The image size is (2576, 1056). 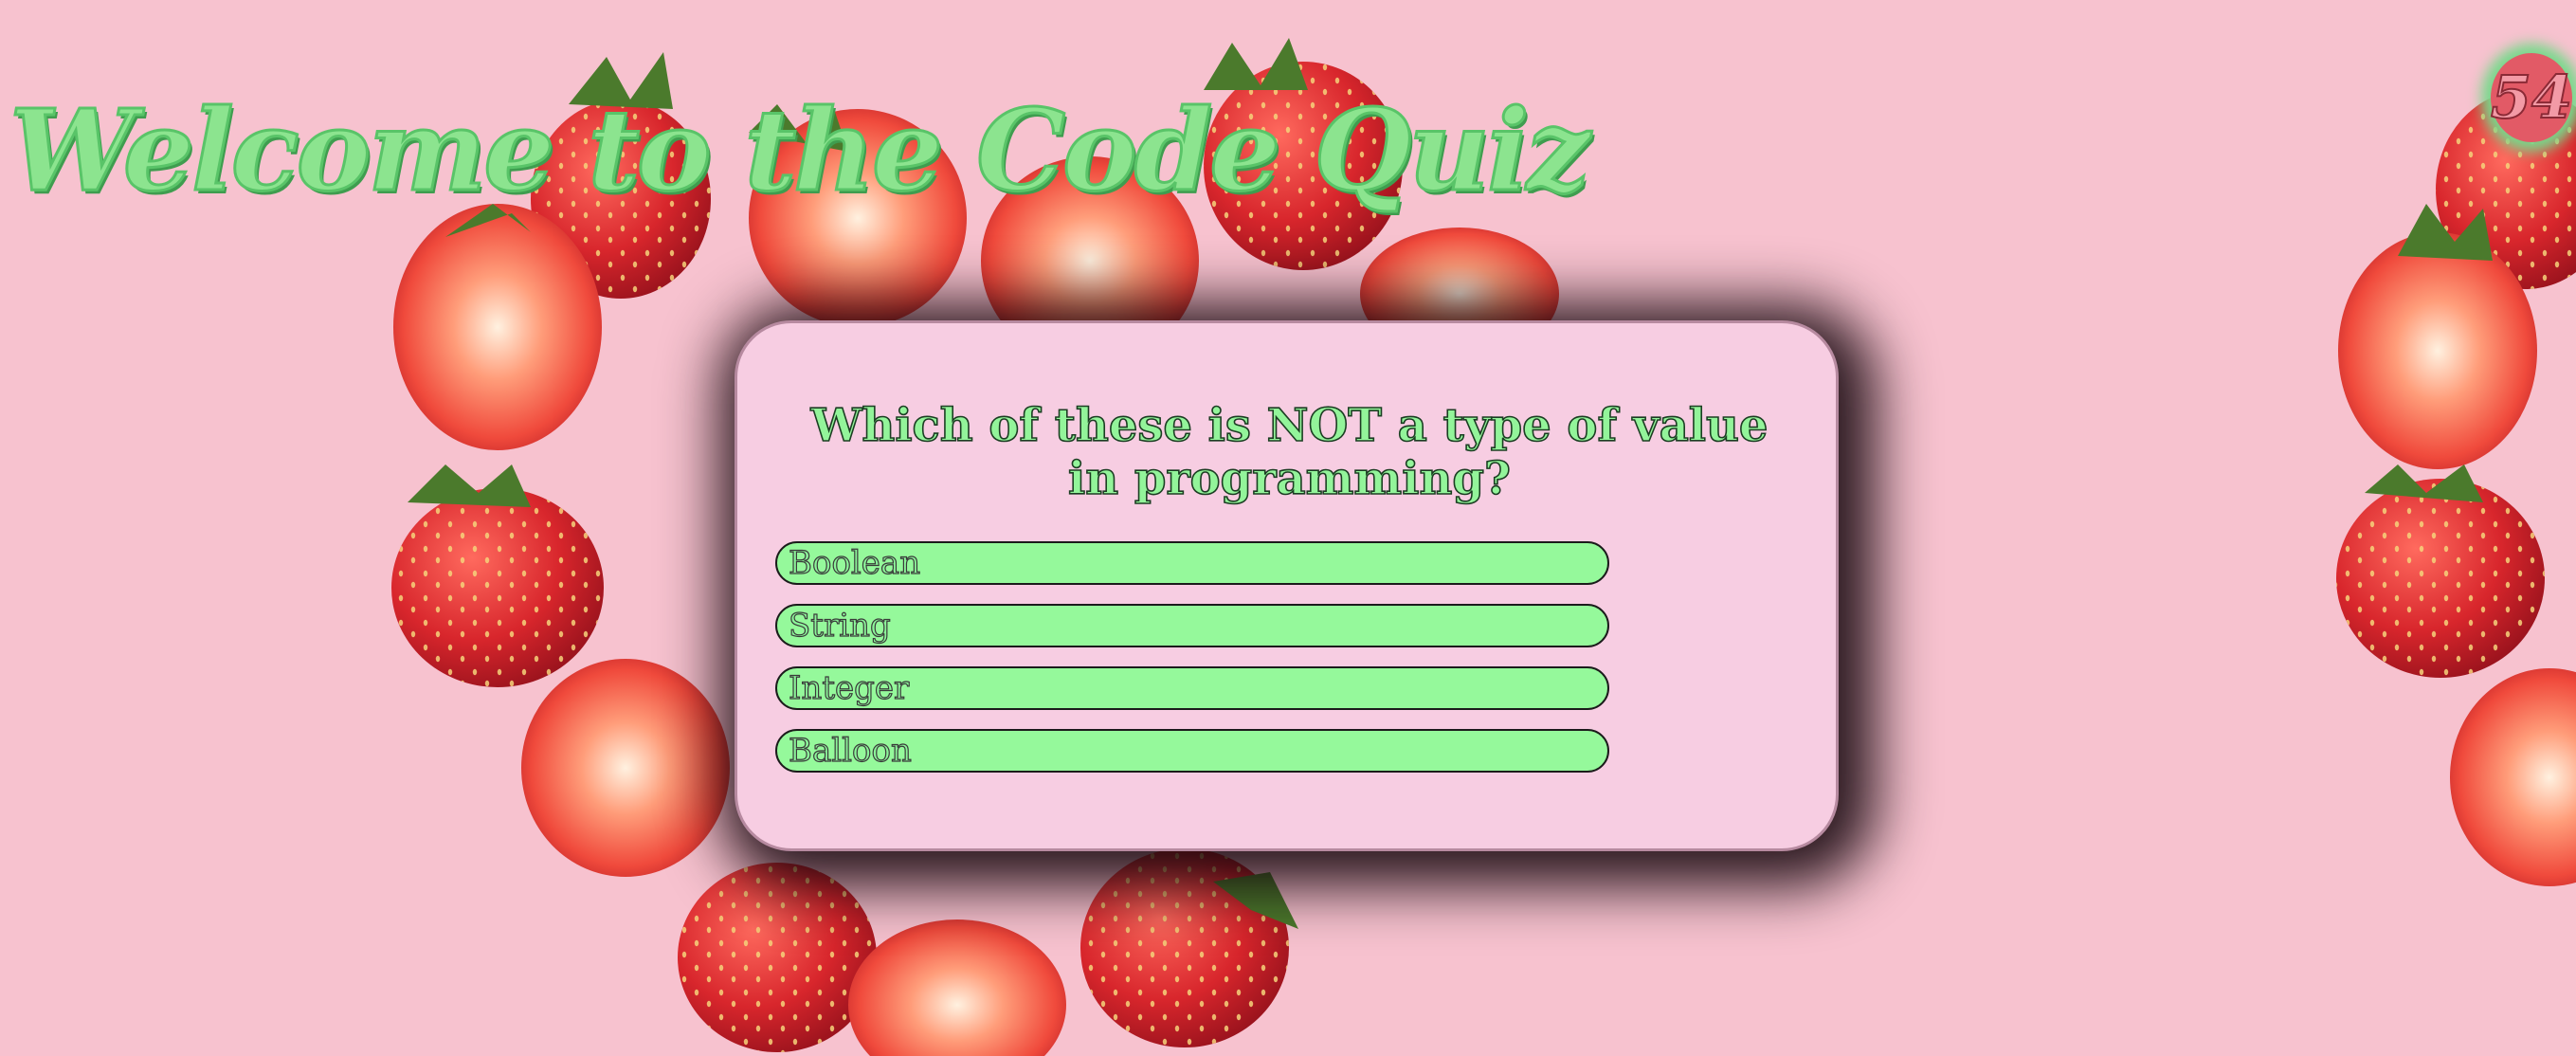 I want to click on answer-item: Boolean, so click(x=1192, y=563).